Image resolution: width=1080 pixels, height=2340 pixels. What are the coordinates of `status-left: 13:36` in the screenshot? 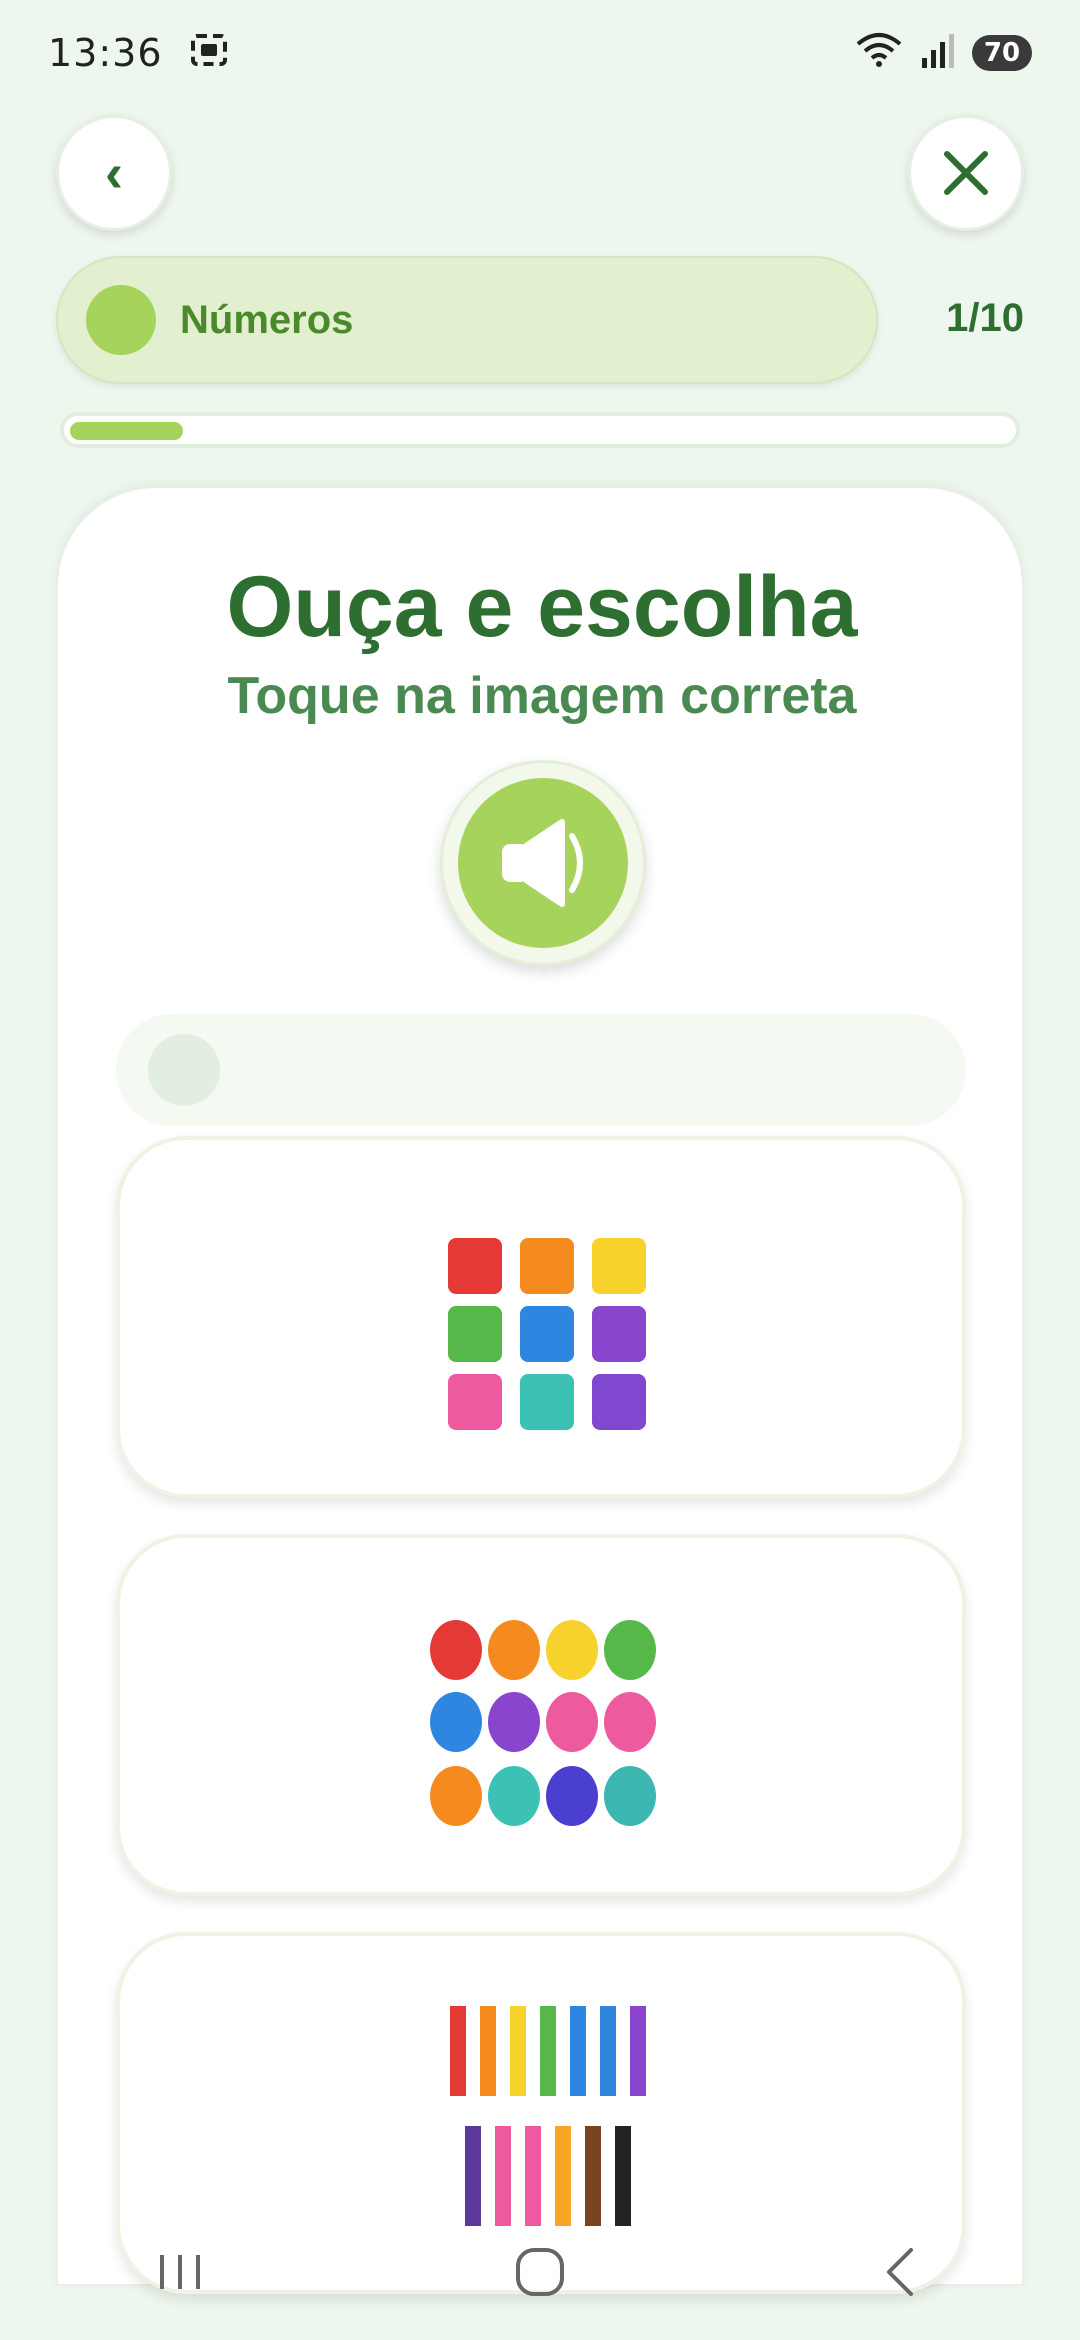 It's located at (138, 52).